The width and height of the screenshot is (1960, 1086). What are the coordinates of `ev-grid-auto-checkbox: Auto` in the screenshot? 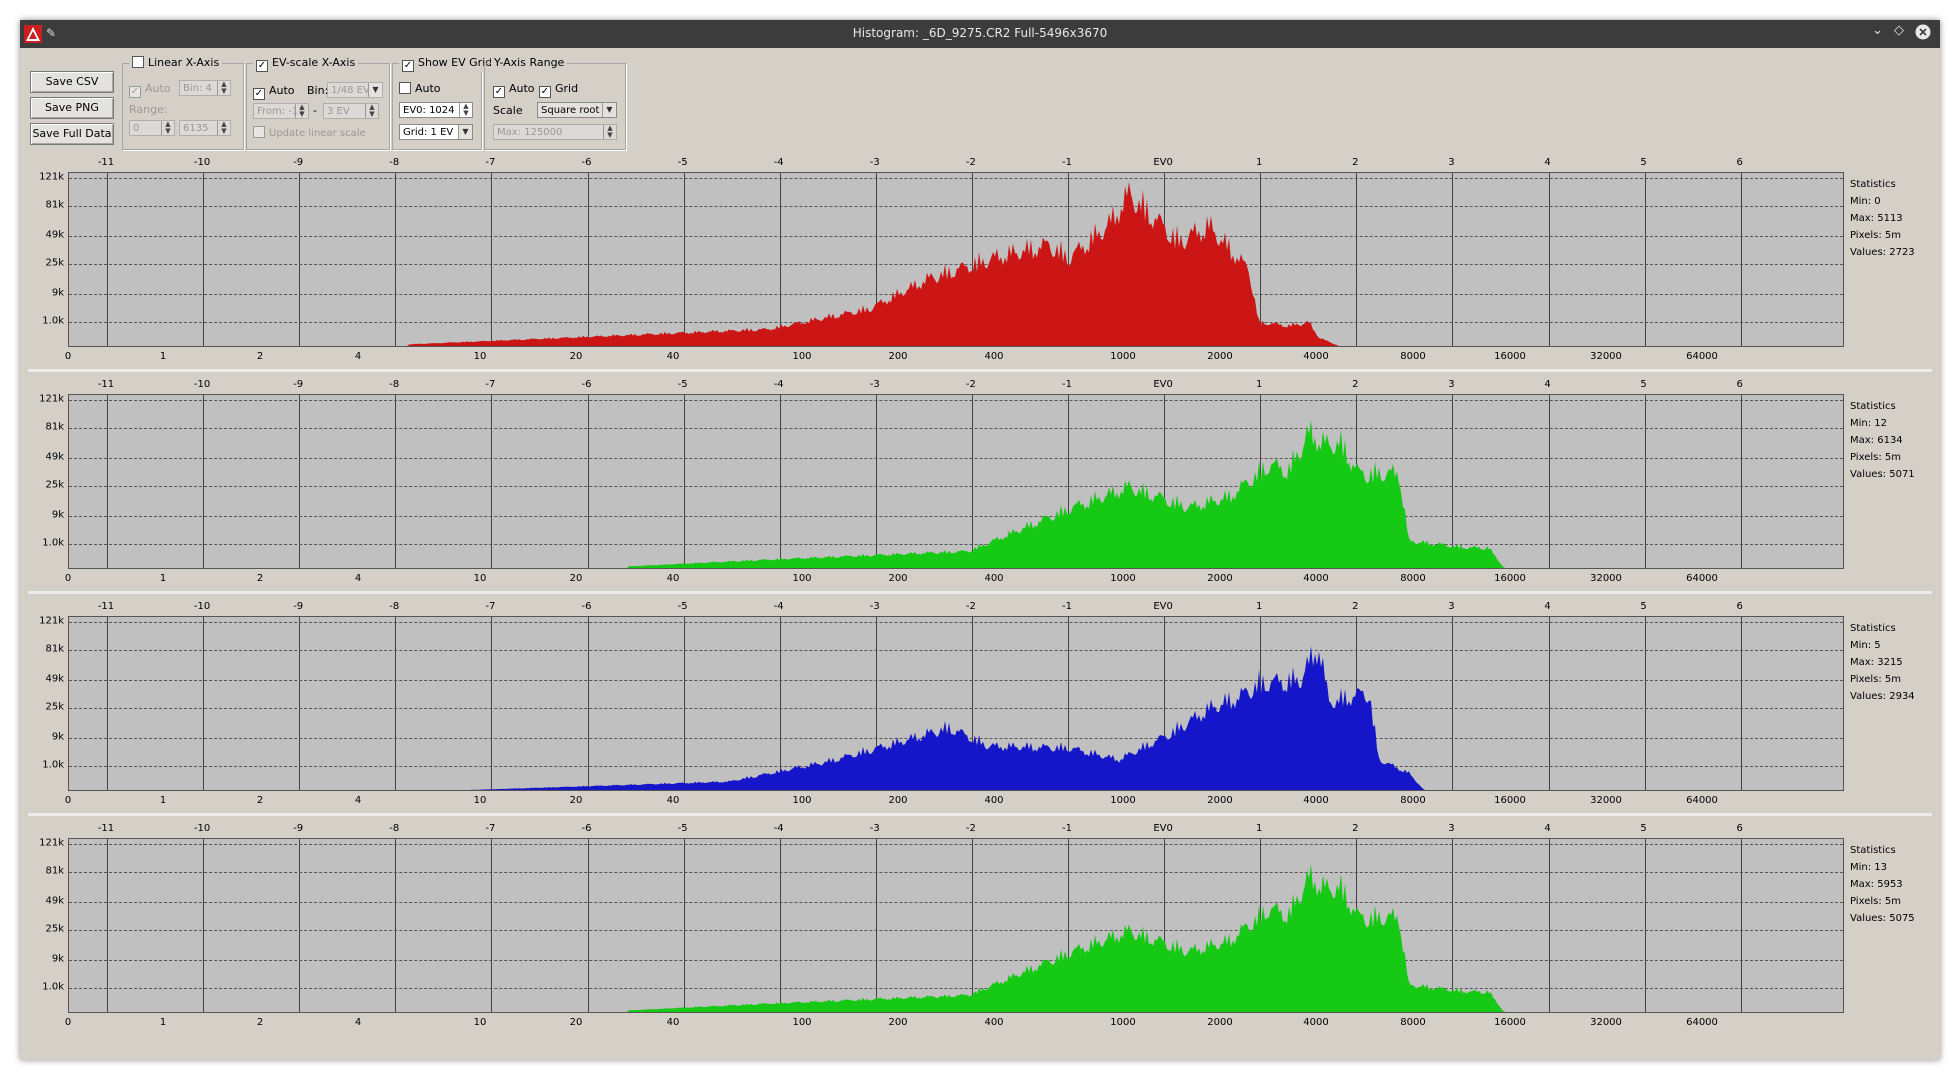 It's located at (420, 88).